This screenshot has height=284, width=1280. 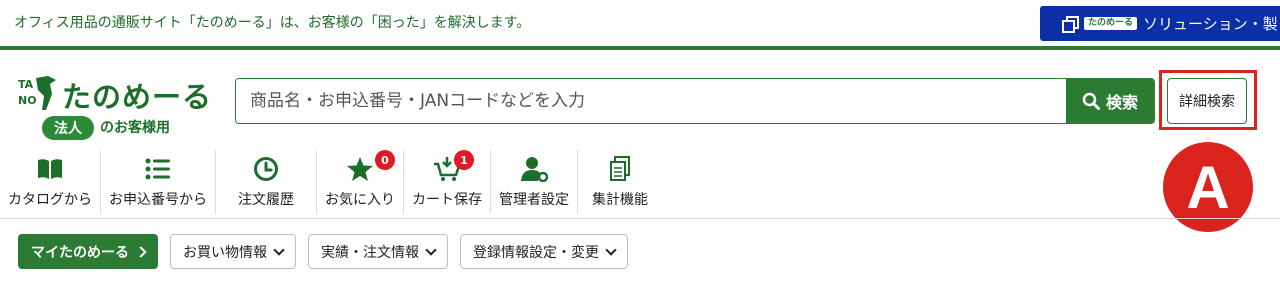 What do you see at coordinates (141, 251) in the screenshot?
I see `chevron-right-icon` at bounding box center [141, 251].